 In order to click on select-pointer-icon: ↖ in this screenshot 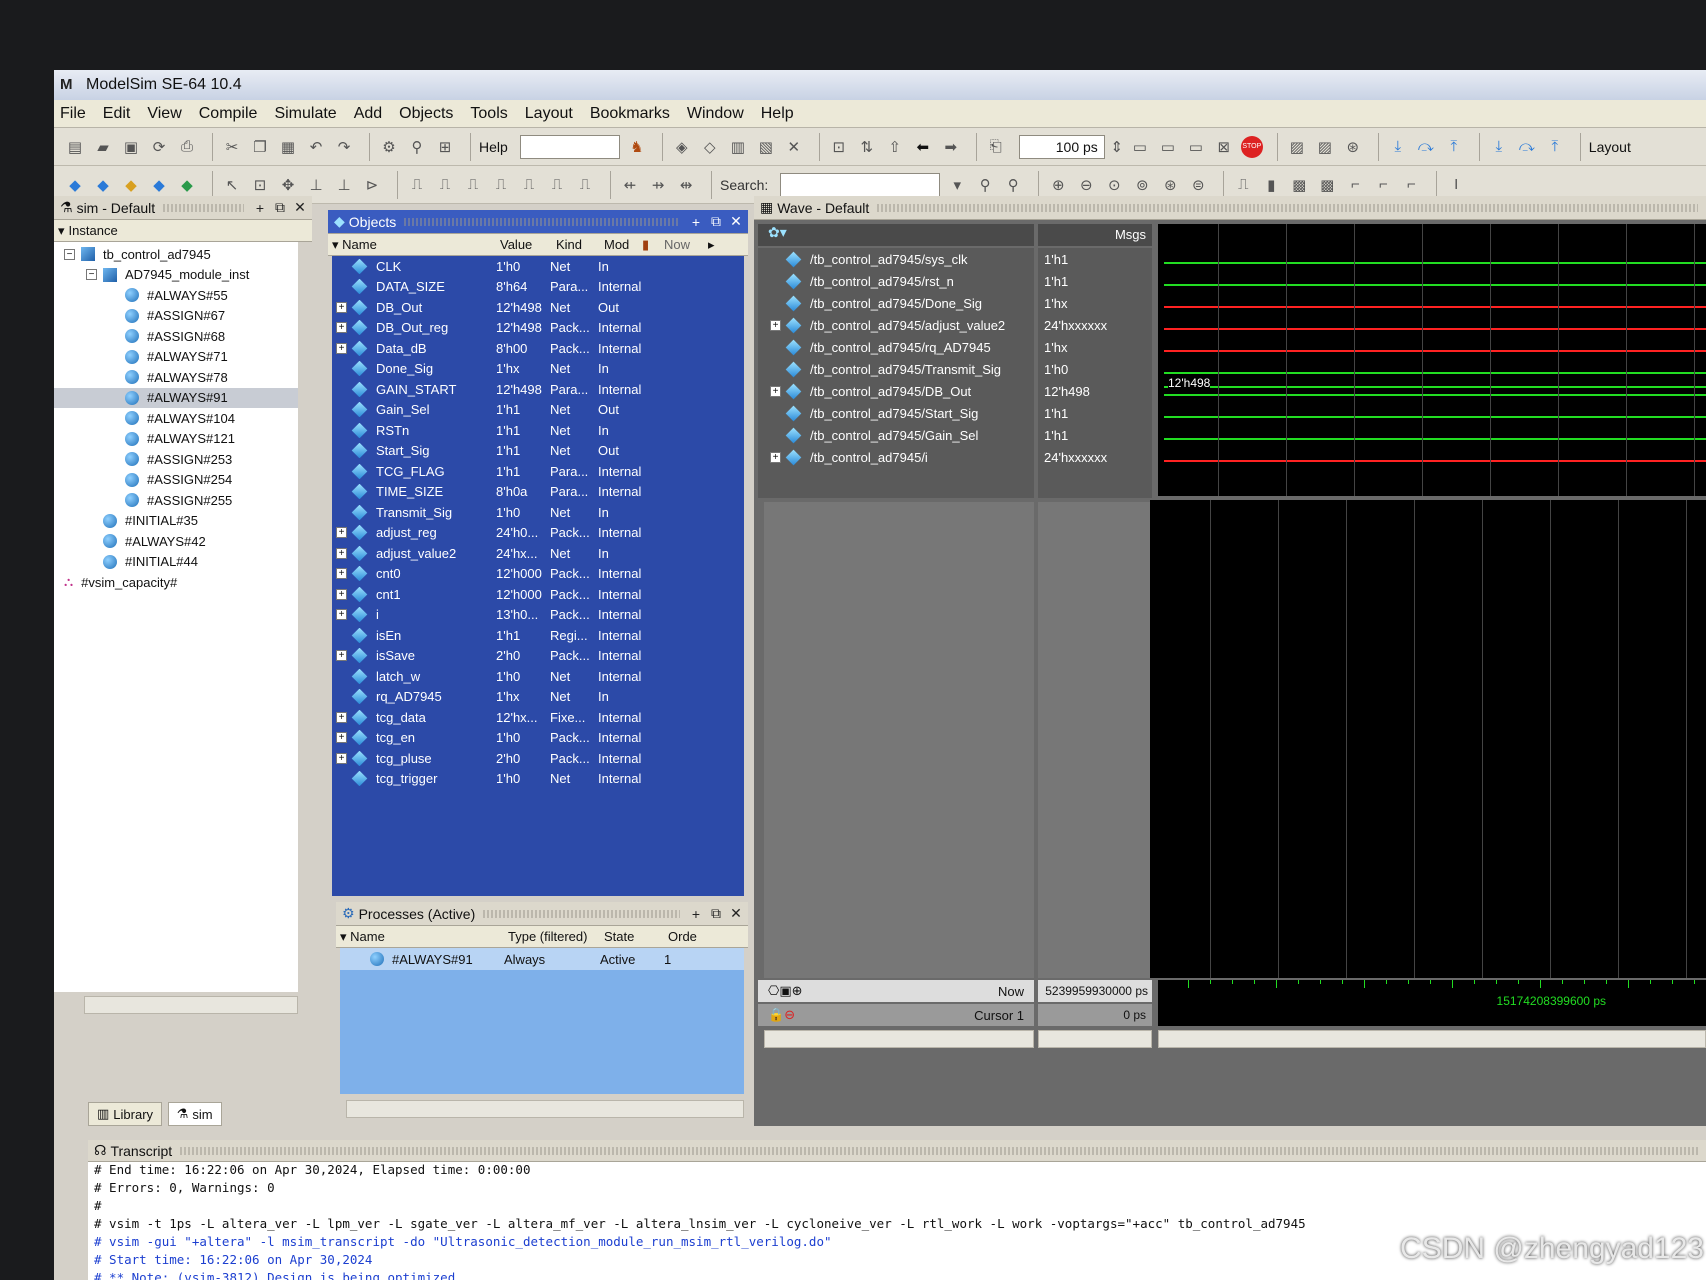, I will do `click(232, 185)`.